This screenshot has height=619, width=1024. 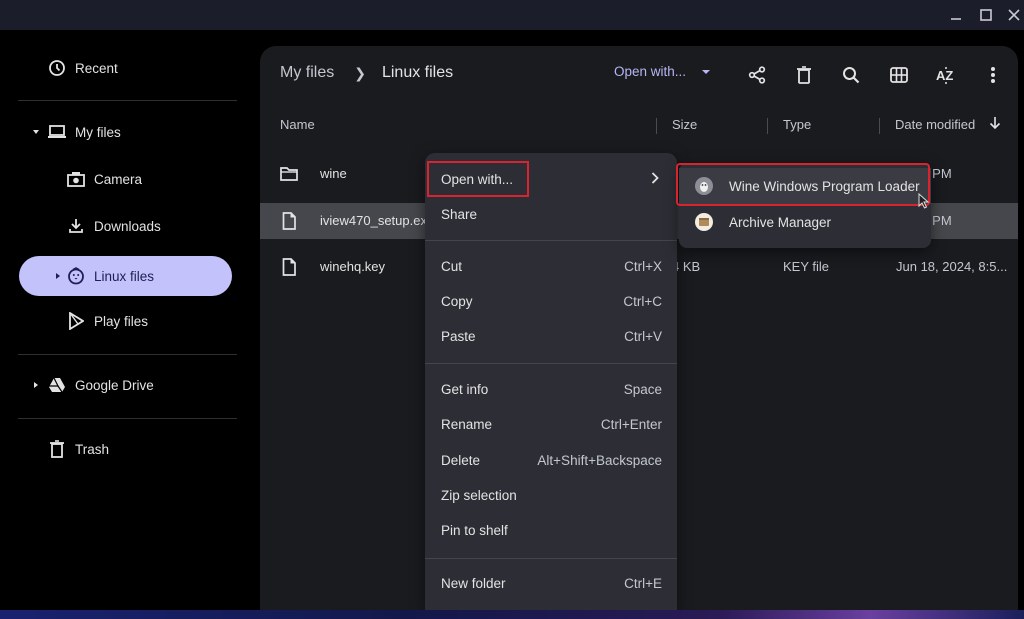 I want to click on file-name: winehq.key, so click(x=353, y=266).